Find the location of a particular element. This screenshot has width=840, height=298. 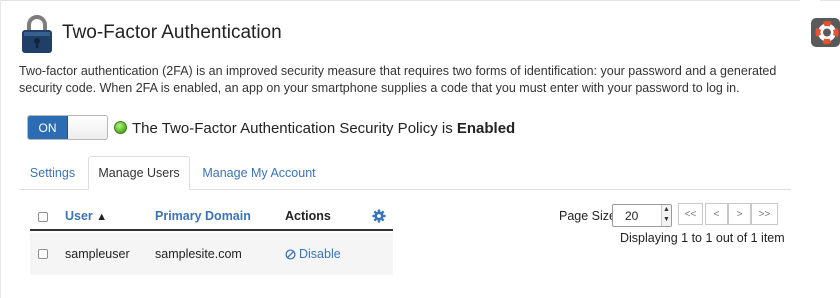

table-header: User ▲ Primary Domain Actions is located at coordinates (211, 217).